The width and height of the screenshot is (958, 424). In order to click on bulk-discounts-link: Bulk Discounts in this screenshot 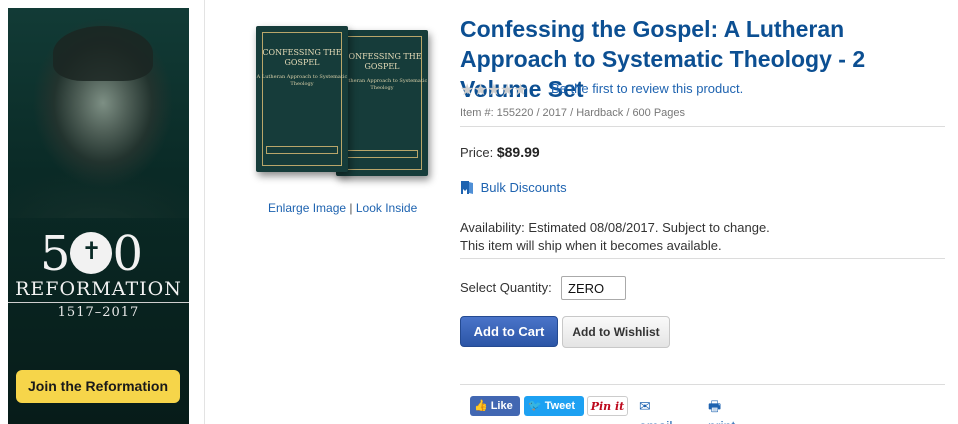, I will do `click(513, 187)`.